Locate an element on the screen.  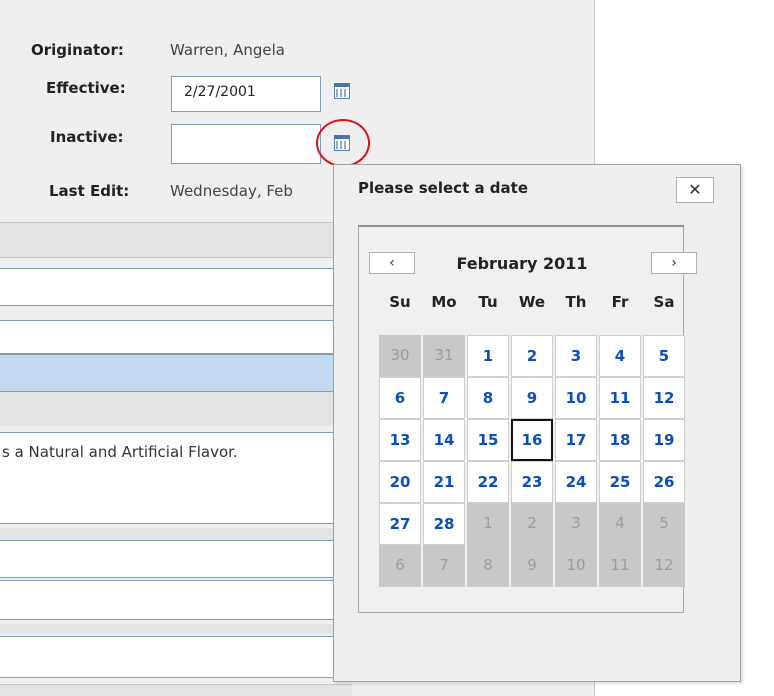
day-cell: 19 is located at coordinates (664, 440).